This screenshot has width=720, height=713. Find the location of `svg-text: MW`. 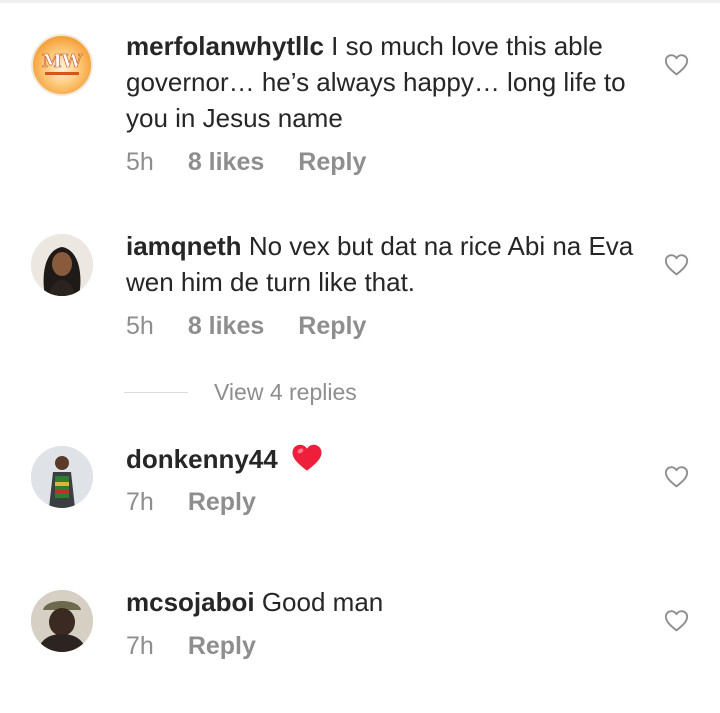

svg-text: MW is located at coordinates (62, 61).